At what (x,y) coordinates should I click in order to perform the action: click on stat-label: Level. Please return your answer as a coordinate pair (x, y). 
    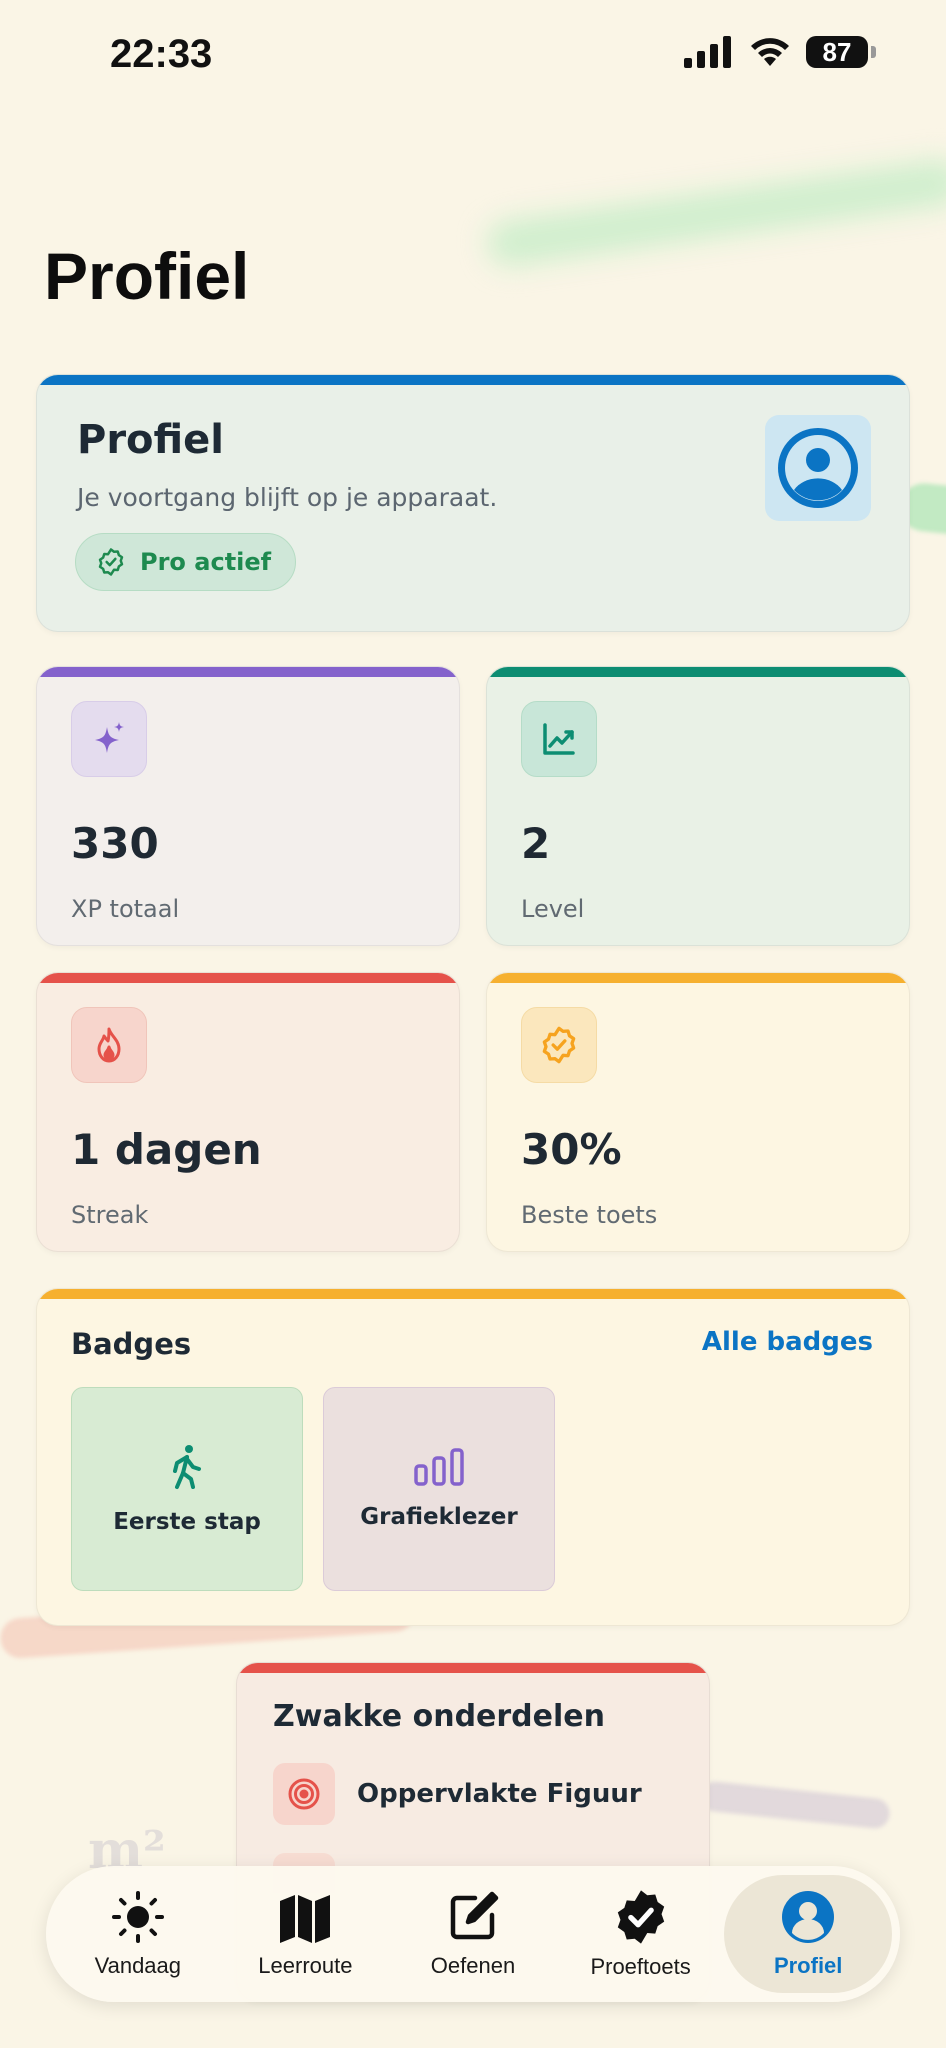
    Looking at the image, I should click on (553, 909).